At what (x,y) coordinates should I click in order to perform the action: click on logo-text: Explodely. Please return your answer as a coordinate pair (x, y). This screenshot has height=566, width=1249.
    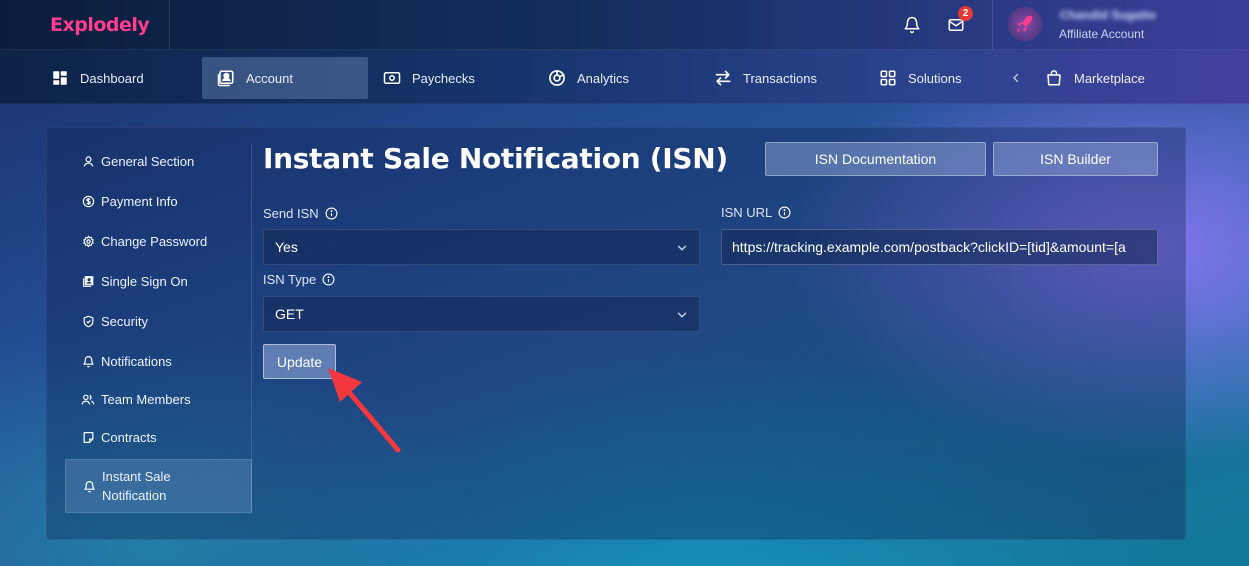
    Looking at the image, I should click on (100, 25).